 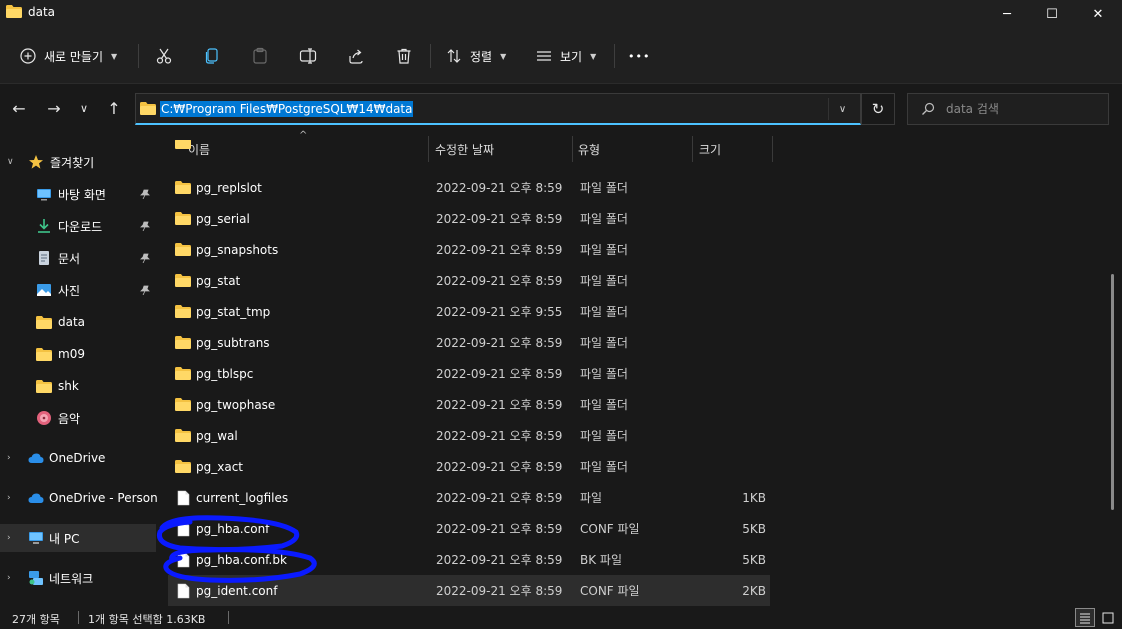 I want to click on file-row: pg_stat_tmp 2022-09-21 오후 9:55 파일 폴더, so click(x=469, y=311).